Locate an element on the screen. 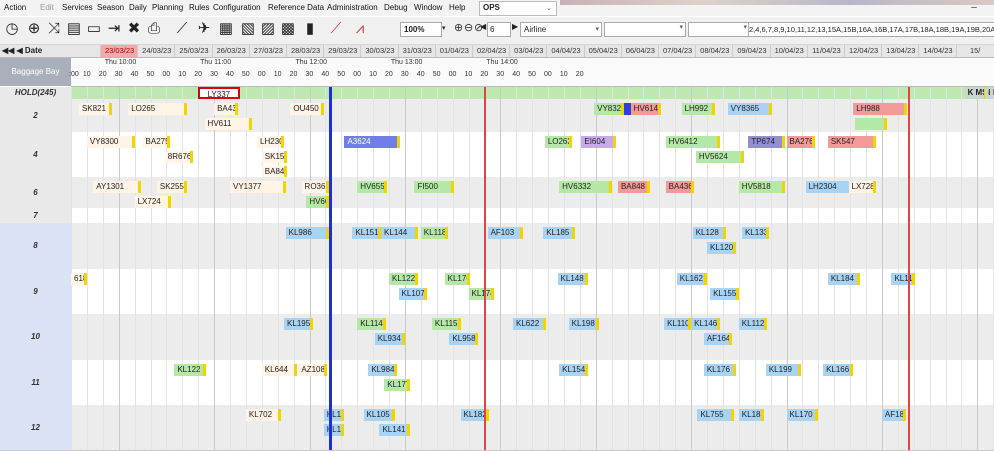 Image resolution: width=994 pixels, height=451 pixels. menu-edit: Edit is located at coordinates (47, 7).